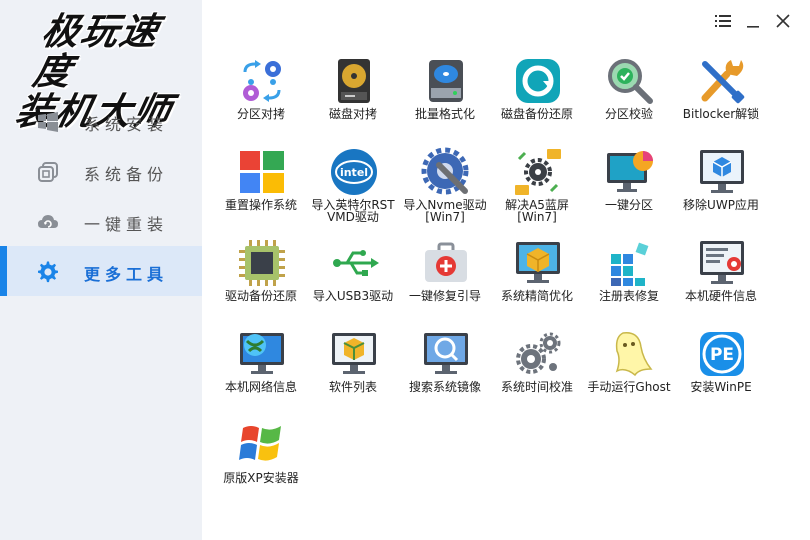 Image resolution: width=810 pixels, height=540 pixels. Describe the element at coordinates (721, 114) in the screenshot. I see `tool-label: Bitlocker解锁` at that location.